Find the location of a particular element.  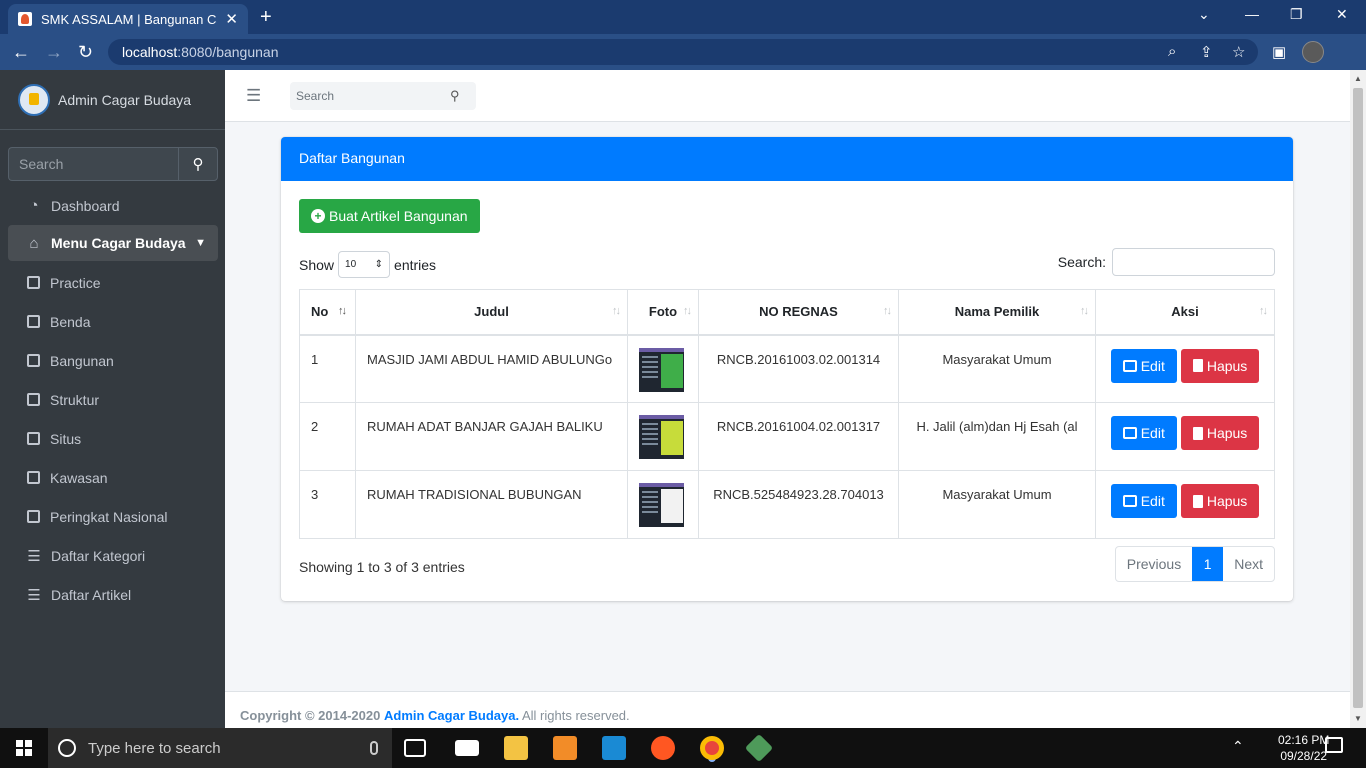

chrome-icon is located at coordinates (712, 748).